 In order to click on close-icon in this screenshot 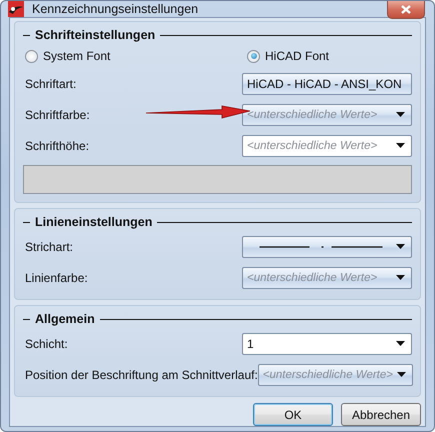, I will do `click(406, 9)`.